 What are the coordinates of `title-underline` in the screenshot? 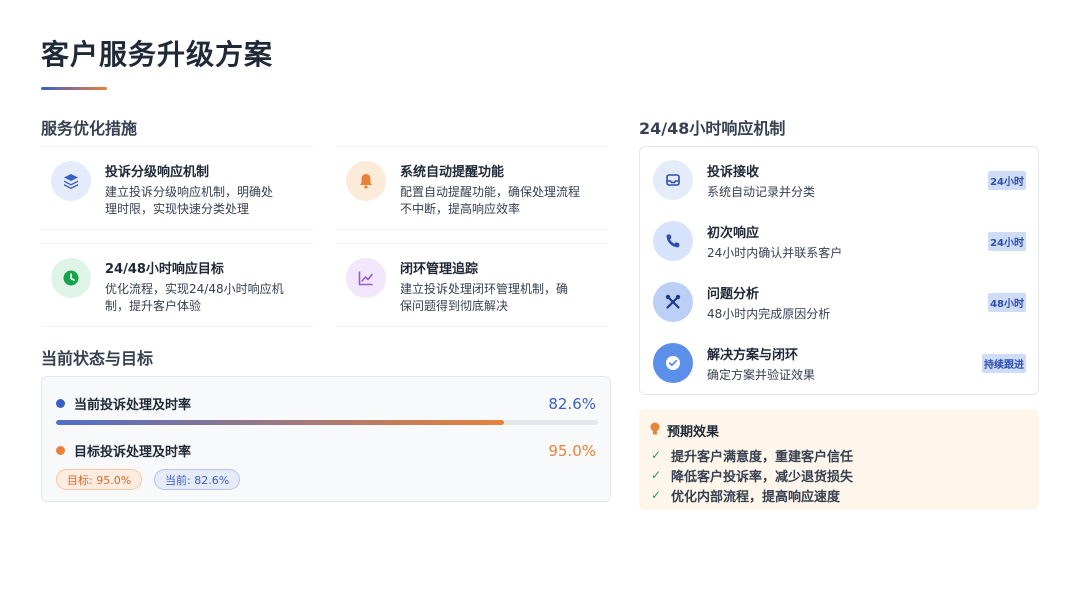 It's located at (74, 88).